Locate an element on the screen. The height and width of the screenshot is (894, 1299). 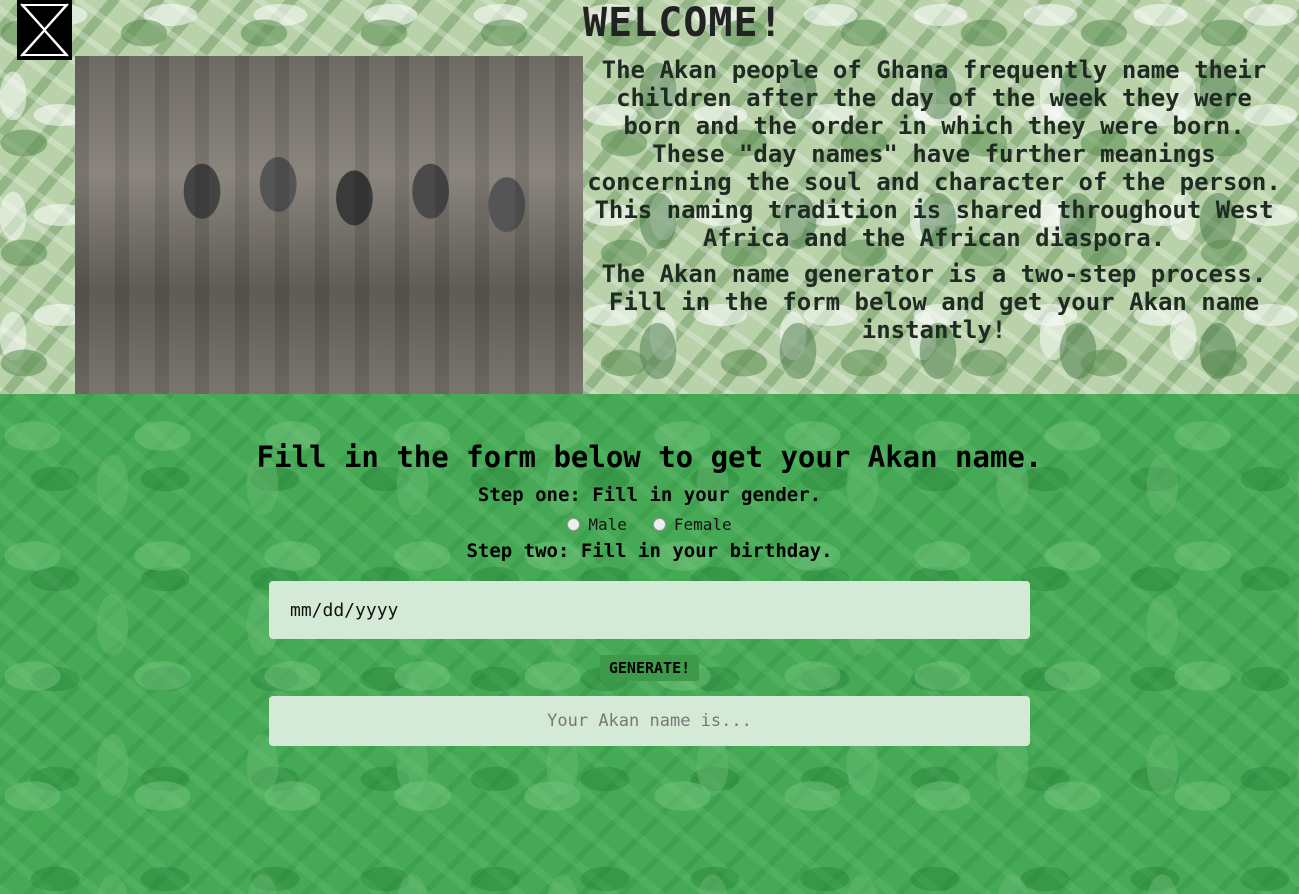
logo is located at coordinates (44, 30).